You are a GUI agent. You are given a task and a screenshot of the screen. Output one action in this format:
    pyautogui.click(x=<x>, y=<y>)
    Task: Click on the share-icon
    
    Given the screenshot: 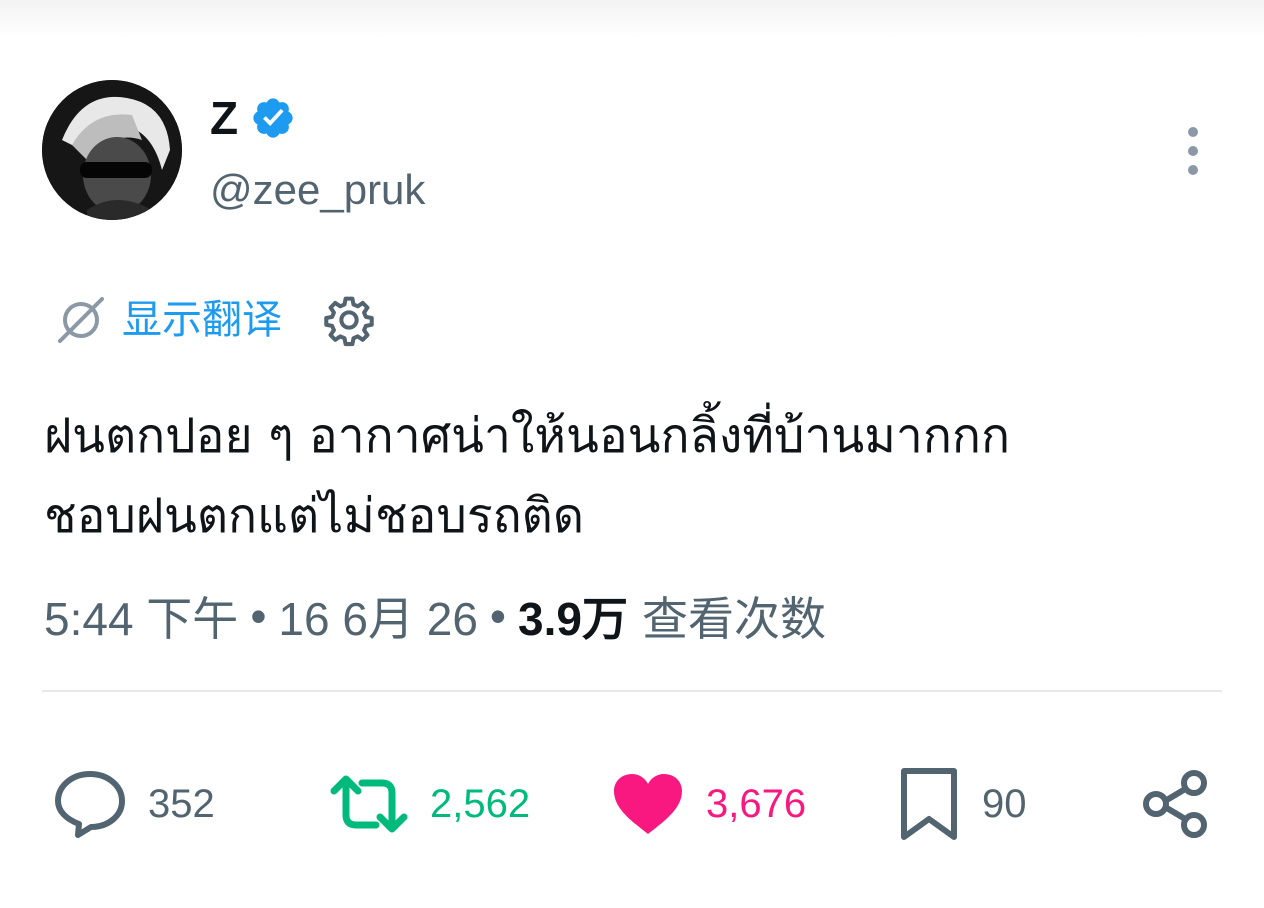 What is the action you would take?
    pyautogui.click(x=1175, y=804)
    